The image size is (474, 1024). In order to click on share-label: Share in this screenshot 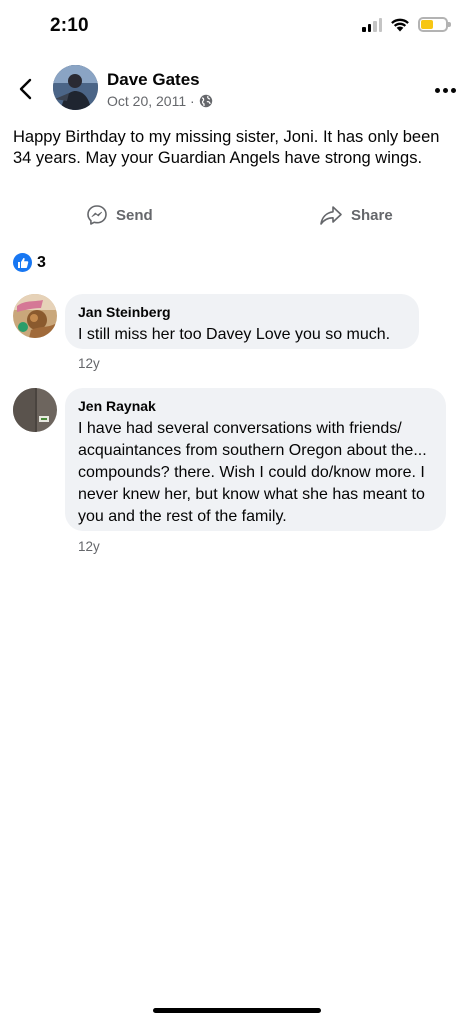, I will do `click(372, 215)`.